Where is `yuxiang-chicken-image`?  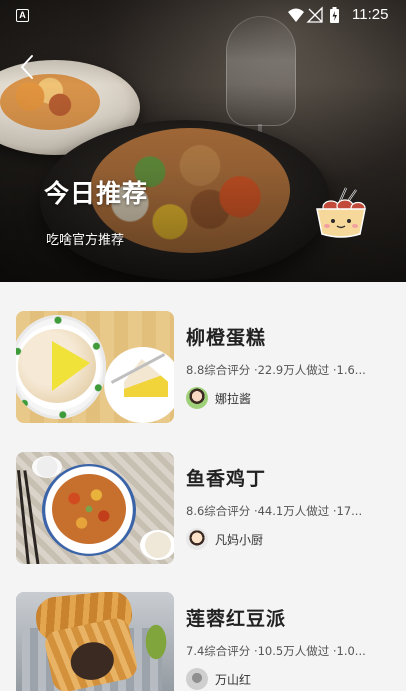
yuxiang-chicken-image is located at coordinates (95, 508).